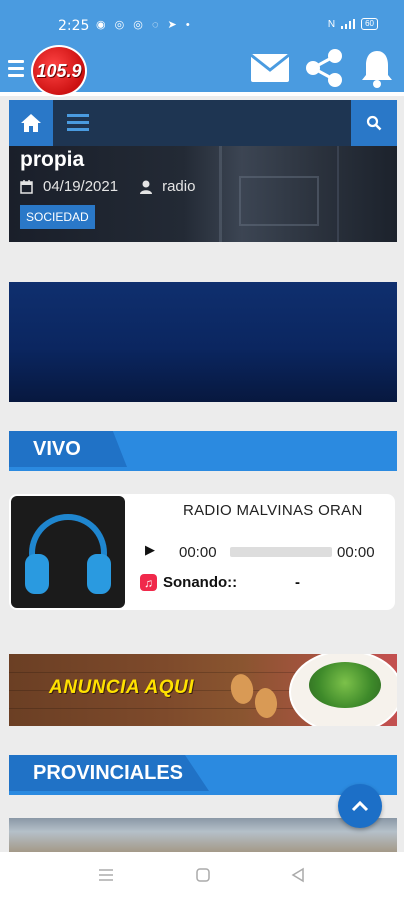 The image size is (404, 900). I want to click on duration: 00:00, so click(356, 552).